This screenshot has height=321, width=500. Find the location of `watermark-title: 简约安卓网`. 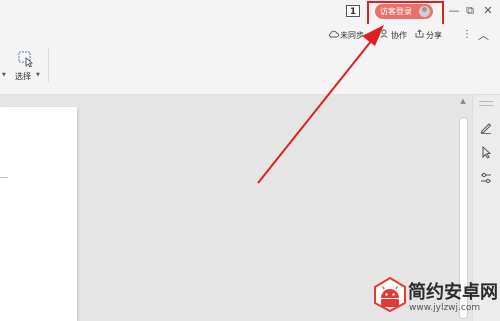

watermark-title: 简约安卓网 is located at coordinates (453, 292).